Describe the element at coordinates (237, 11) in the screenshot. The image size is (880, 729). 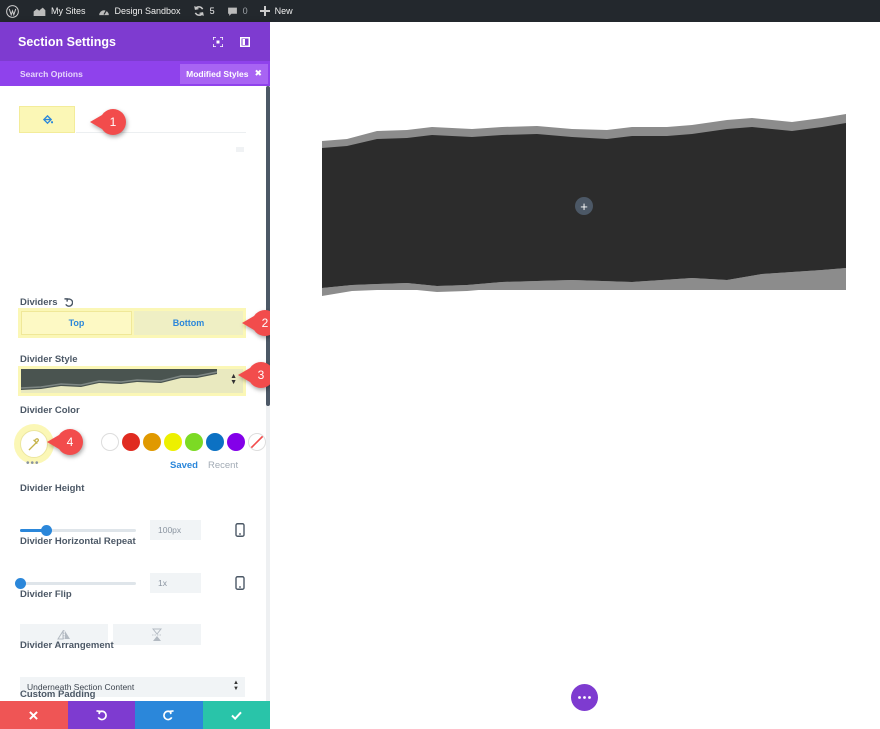
I see `comments-link: 0` at that location.